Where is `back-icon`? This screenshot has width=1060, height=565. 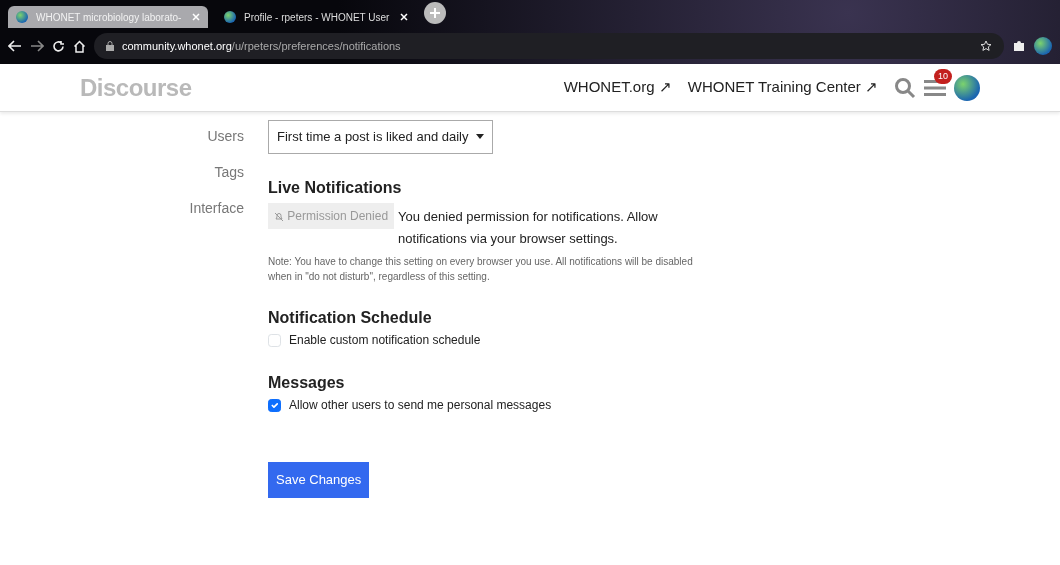 back-icon is located at coordinates (15, 46).